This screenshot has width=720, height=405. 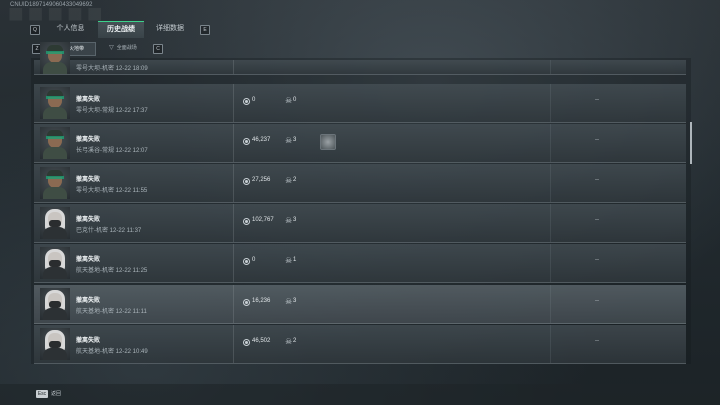 I want to click on match-meta: 零号大坝-机密 12-22 18:09, so click(x=112, y=69).